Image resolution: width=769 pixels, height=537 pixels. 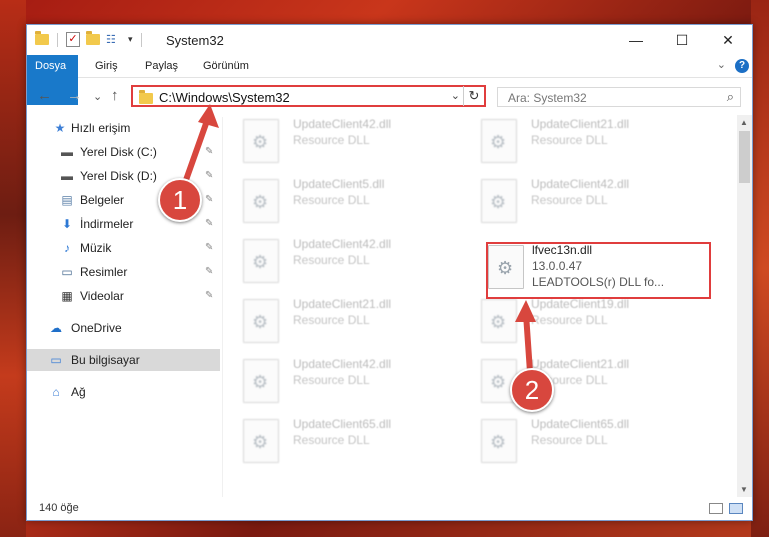 I want to click on callout-2: 2, so click(x=532, y=390).